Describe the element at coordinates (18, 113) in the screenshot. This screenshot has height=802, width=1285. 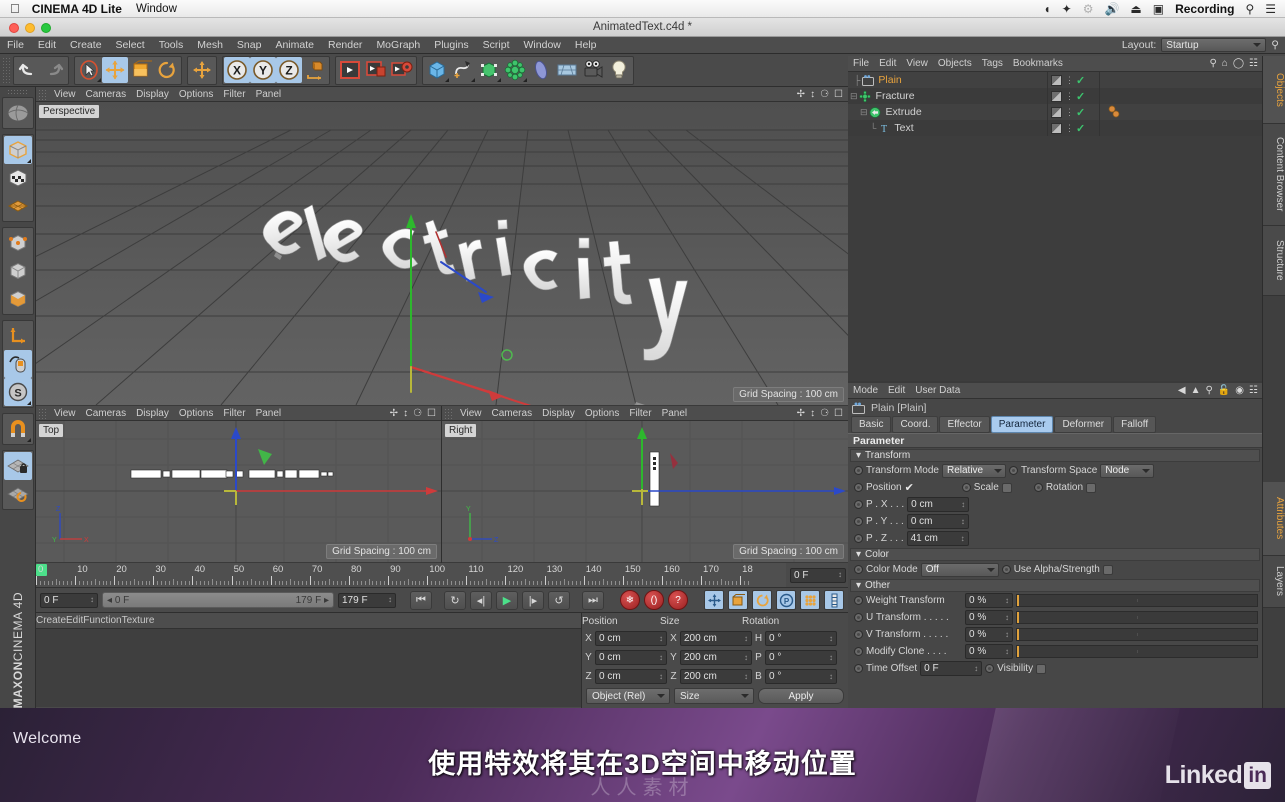
I see `make-editable-button` at that location.